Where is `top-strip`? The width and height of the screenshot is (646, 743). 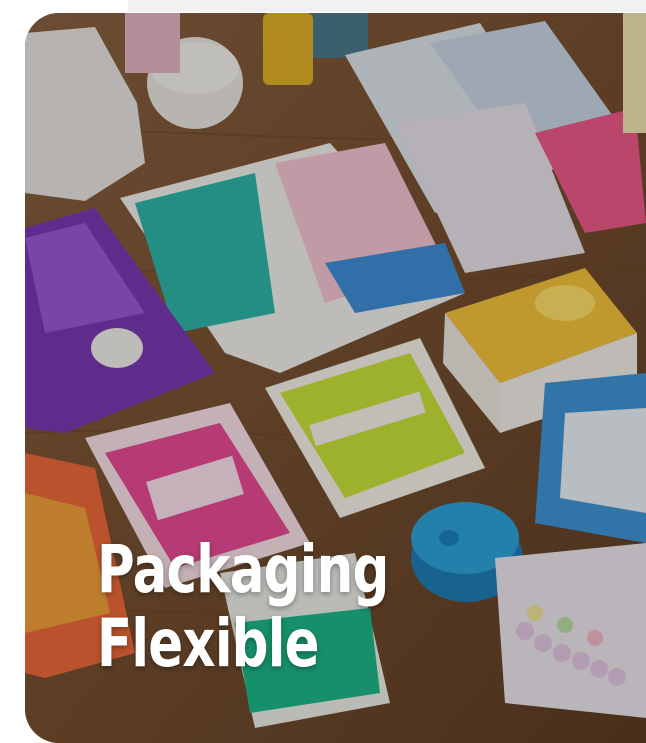 top-strip is located at coordinates (387, 6).